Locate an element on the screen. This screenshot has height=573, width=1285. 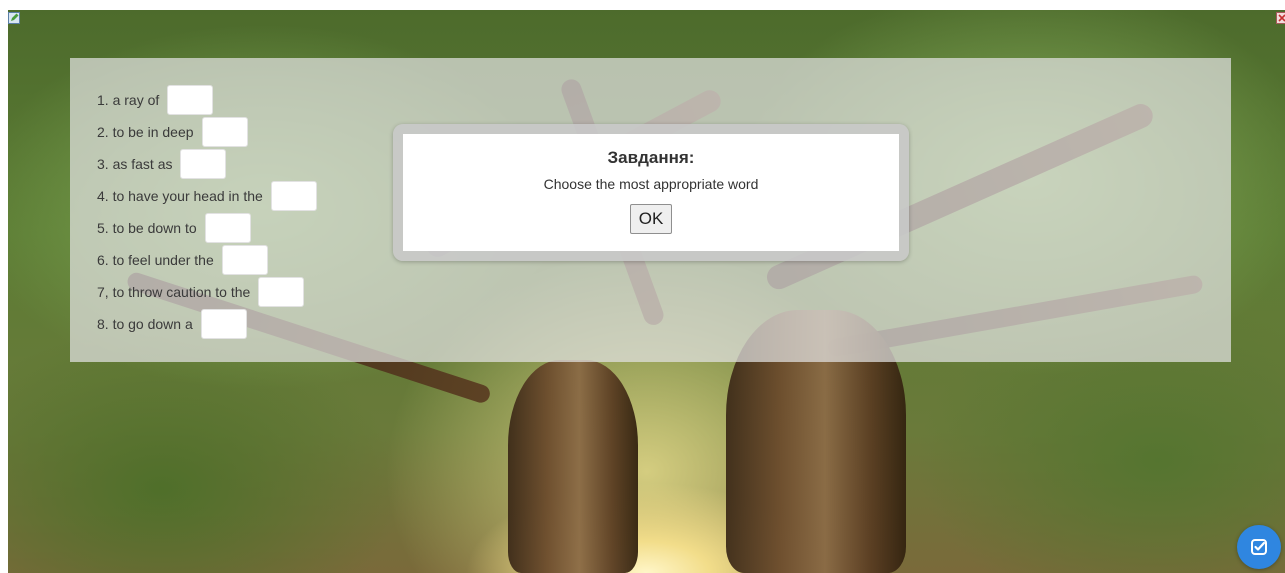
list-item: 7, to throw caution to the is located at coordinates (257, 292).